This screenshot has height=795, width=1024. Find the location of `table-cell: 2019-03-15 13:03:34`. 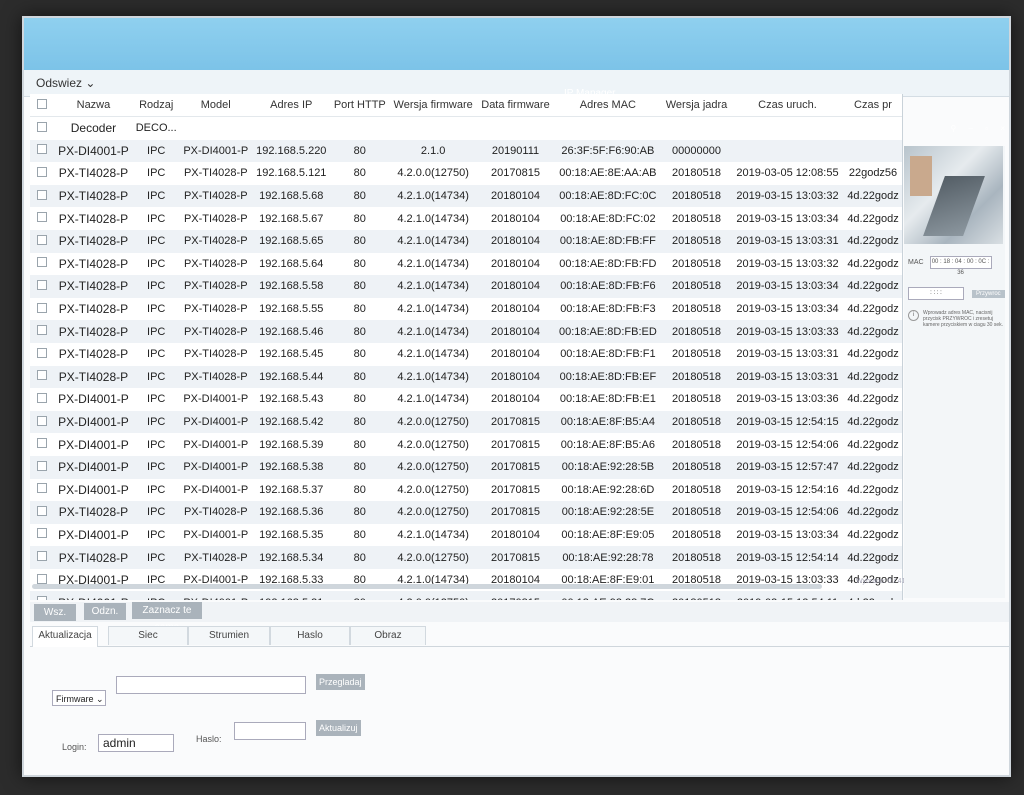

table-cell: 2019-03-15 13:03:34 is located at coordinates (787, 534).